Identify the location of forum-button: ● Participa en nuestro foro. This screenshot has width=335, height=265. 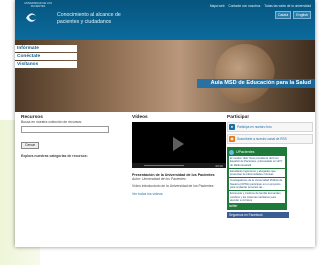
(270, 127).